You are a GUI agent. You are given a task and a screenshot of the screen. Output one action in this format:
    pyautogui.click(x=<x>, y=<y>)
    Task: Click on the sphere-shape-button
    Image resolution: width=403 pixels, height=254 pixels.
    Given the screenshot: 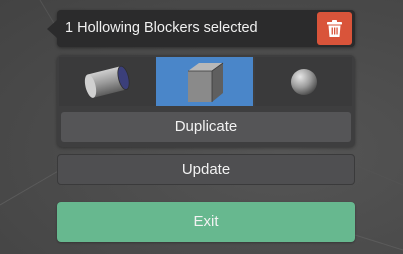 What is the action you would take?
    pyautogui.click(x=303, y=81)
    